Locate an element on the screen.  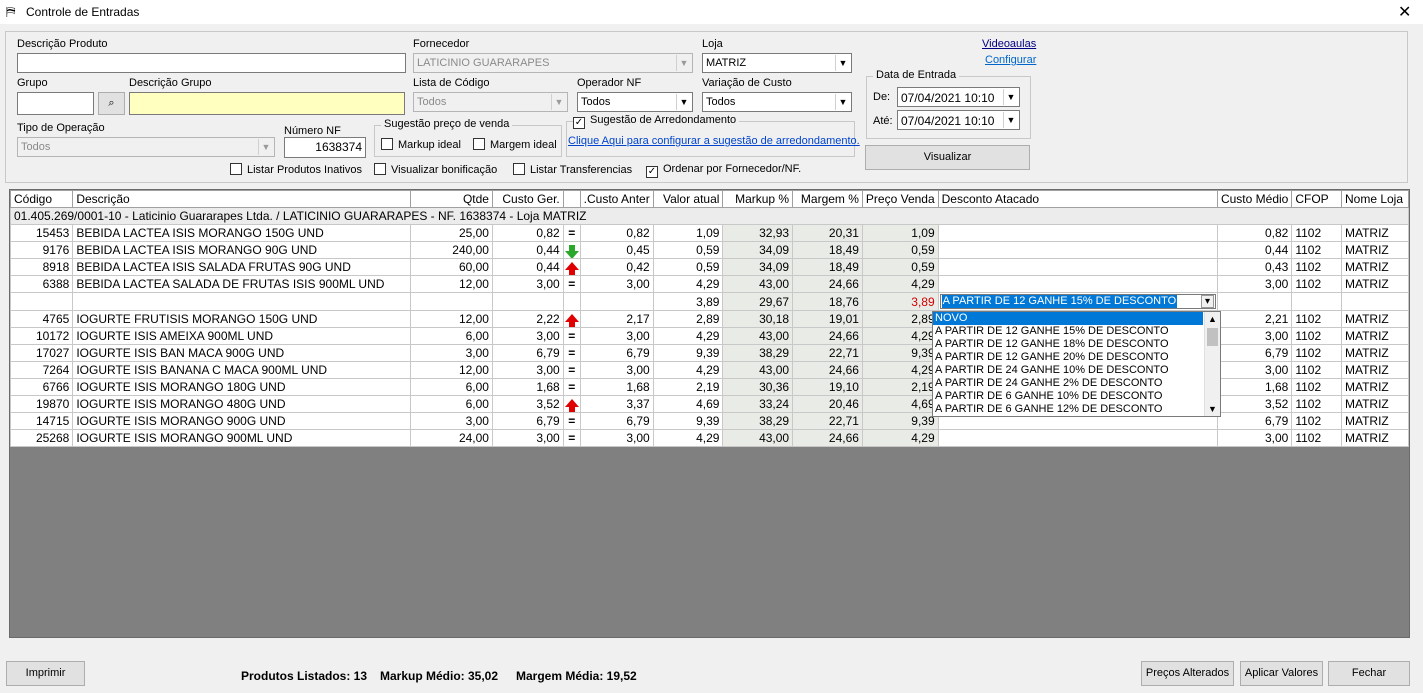
cell-codigo: 17027 is located at coordinates (41, 353).